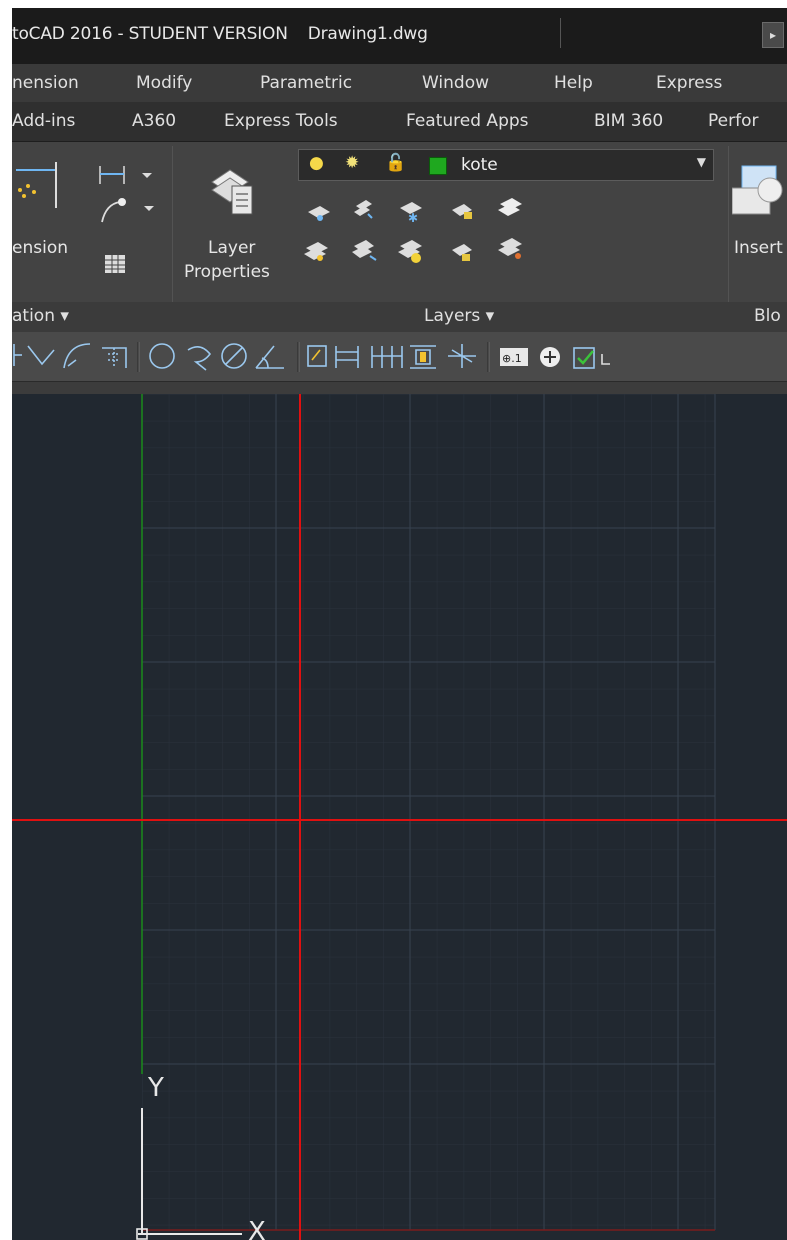 This screenshot has width=787, height=1240. I want to click on dim-inspect-icon, so click(584, 358).